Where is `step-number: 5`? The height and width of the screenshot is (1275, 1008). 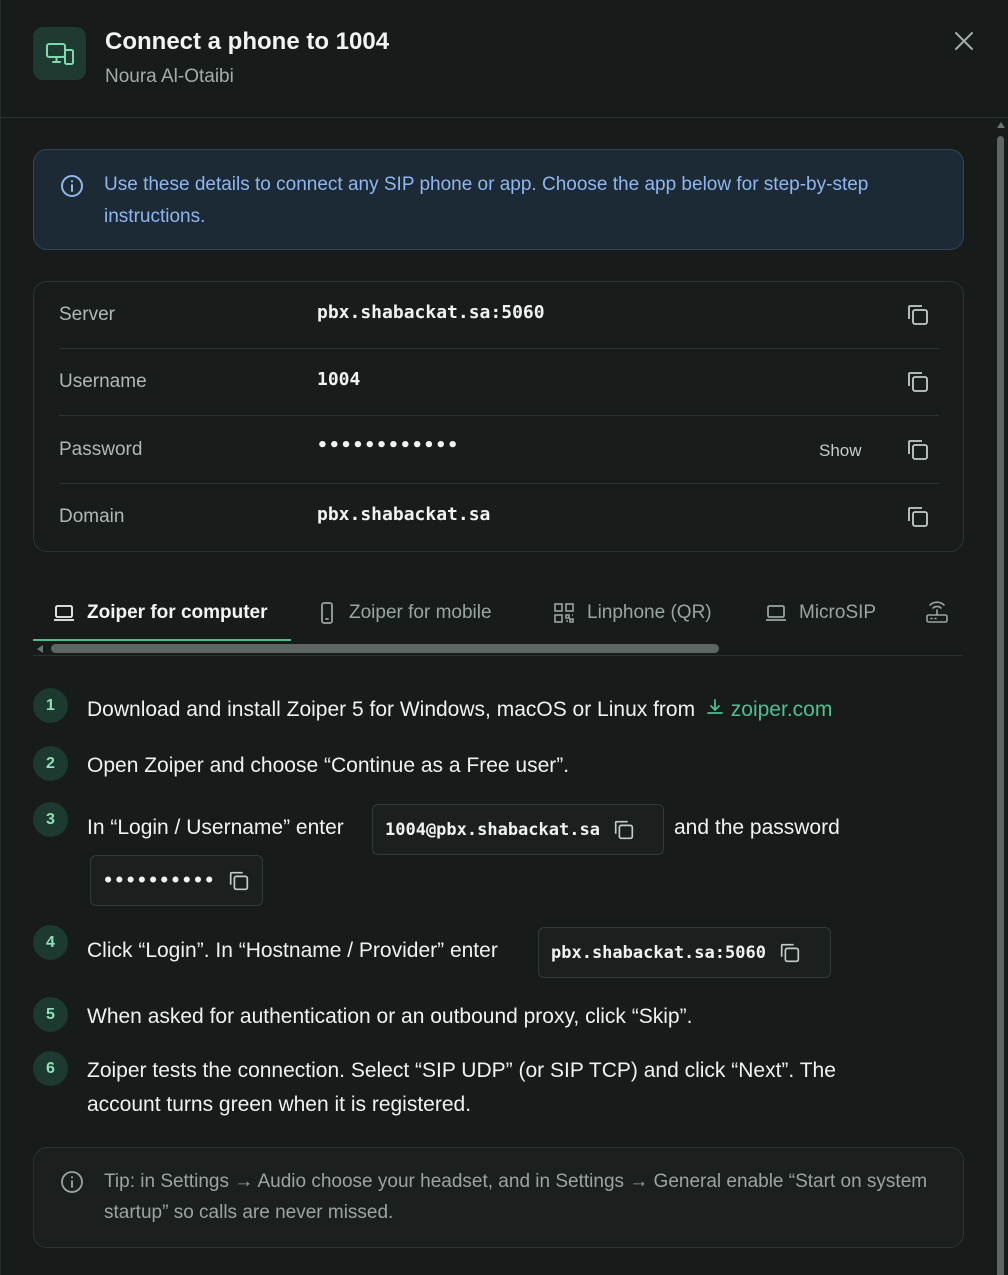
step-number: 5 is located at coordinates (50, 1014).